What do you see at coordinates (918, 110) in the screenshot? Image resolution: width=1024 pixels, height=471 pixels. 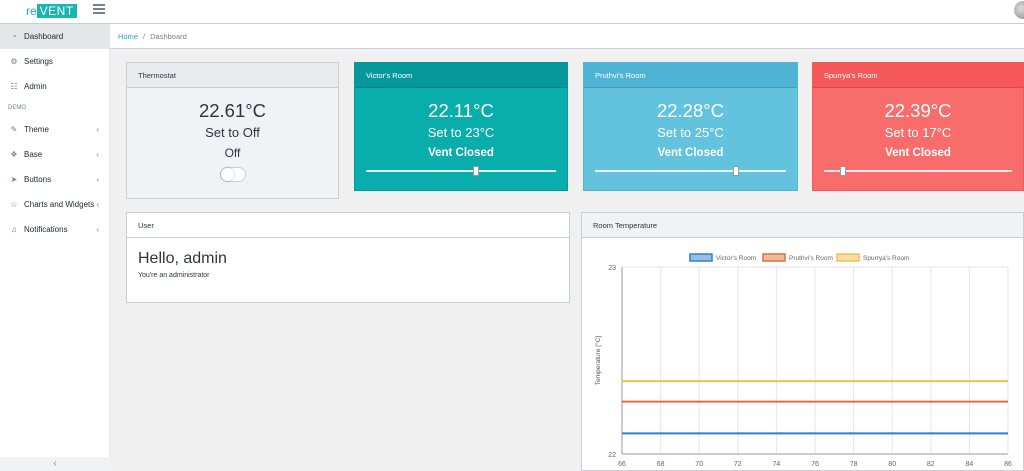 I see `room-temperature: 22.39°C` at bounding box center [918, 110].